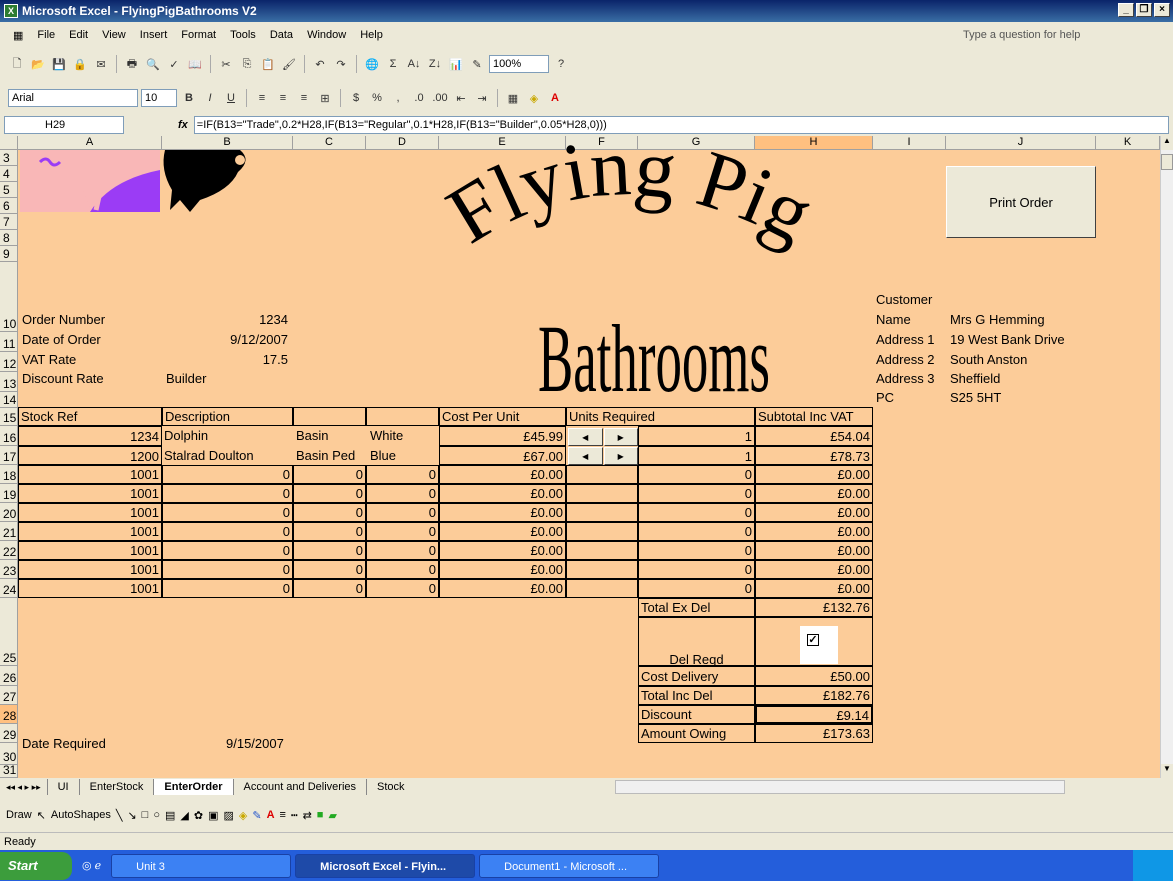  What do you see at coordinates (289, 64) in the screenshot?
I see `format-painter-icon: 🖌` at bounding box center [289, 64].